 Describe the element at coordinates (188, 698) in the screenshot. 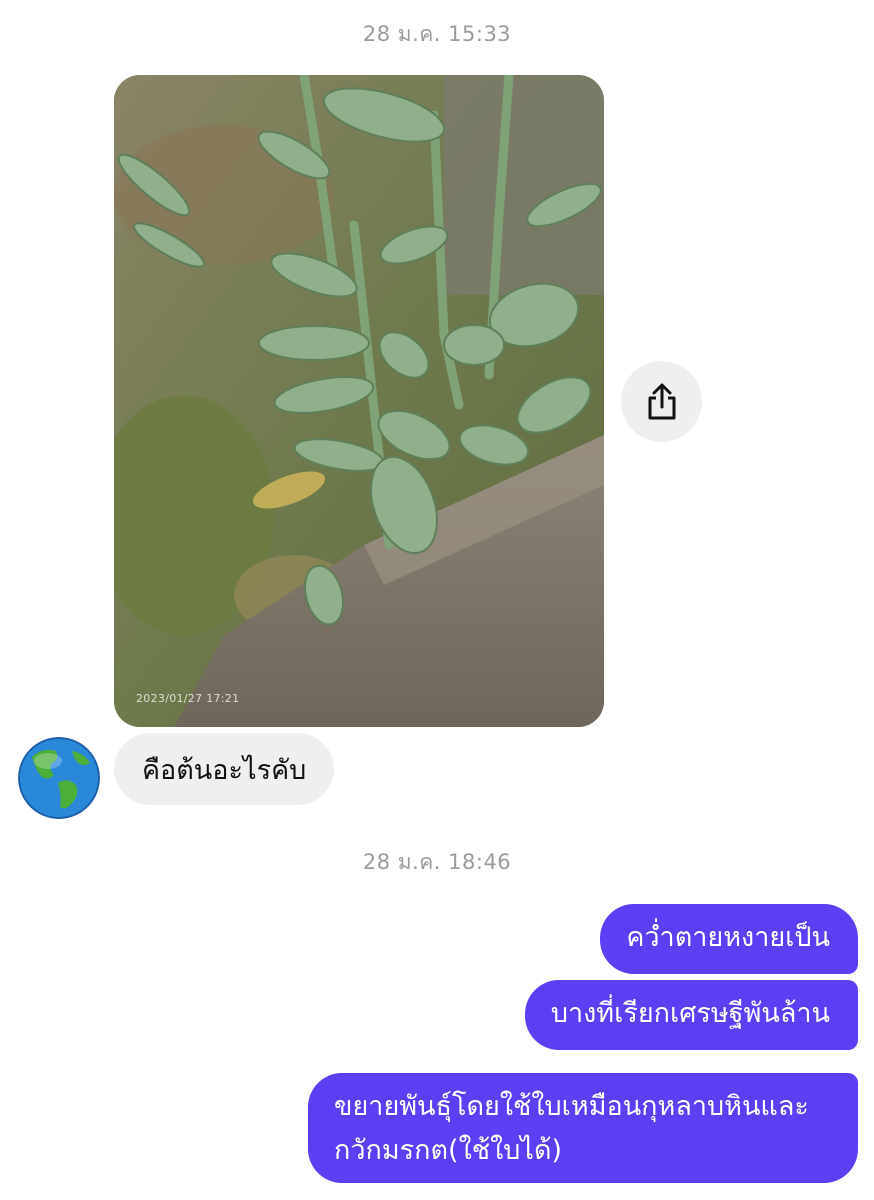

I see `photo-date-stamp: 2023/01/27 17:21` at that location.